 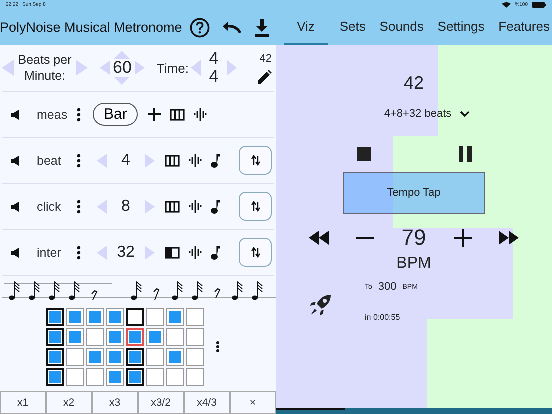 What do you see at coordinates (319, 238) in the screenshot?
I see `rewind-icon` at bounding box center [319, 238].